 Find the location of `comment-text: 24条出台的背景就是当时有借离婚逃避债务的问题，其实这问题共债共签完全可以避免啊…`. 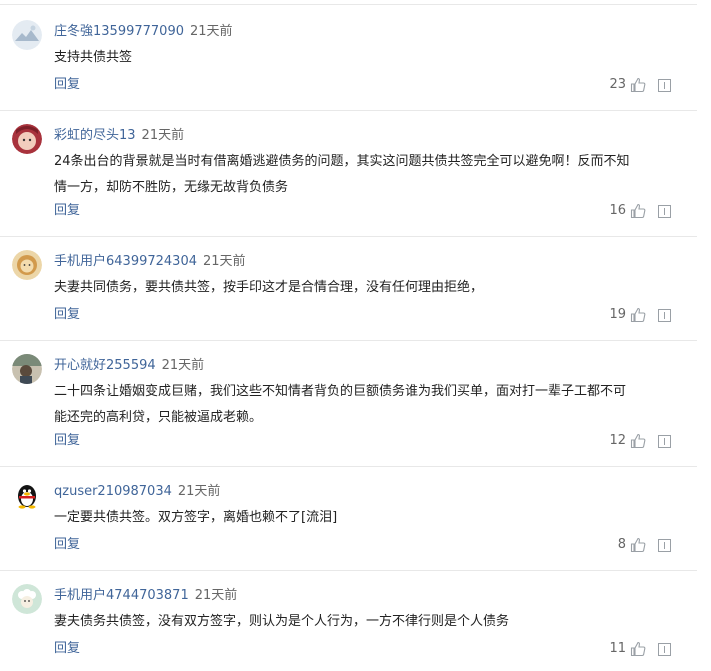

comment-text: 24条出台的背景就是当时有借离婚逃避债务的问题，其实这问题共债共签完全可以避免啊… is located at coordinates (366, 175).